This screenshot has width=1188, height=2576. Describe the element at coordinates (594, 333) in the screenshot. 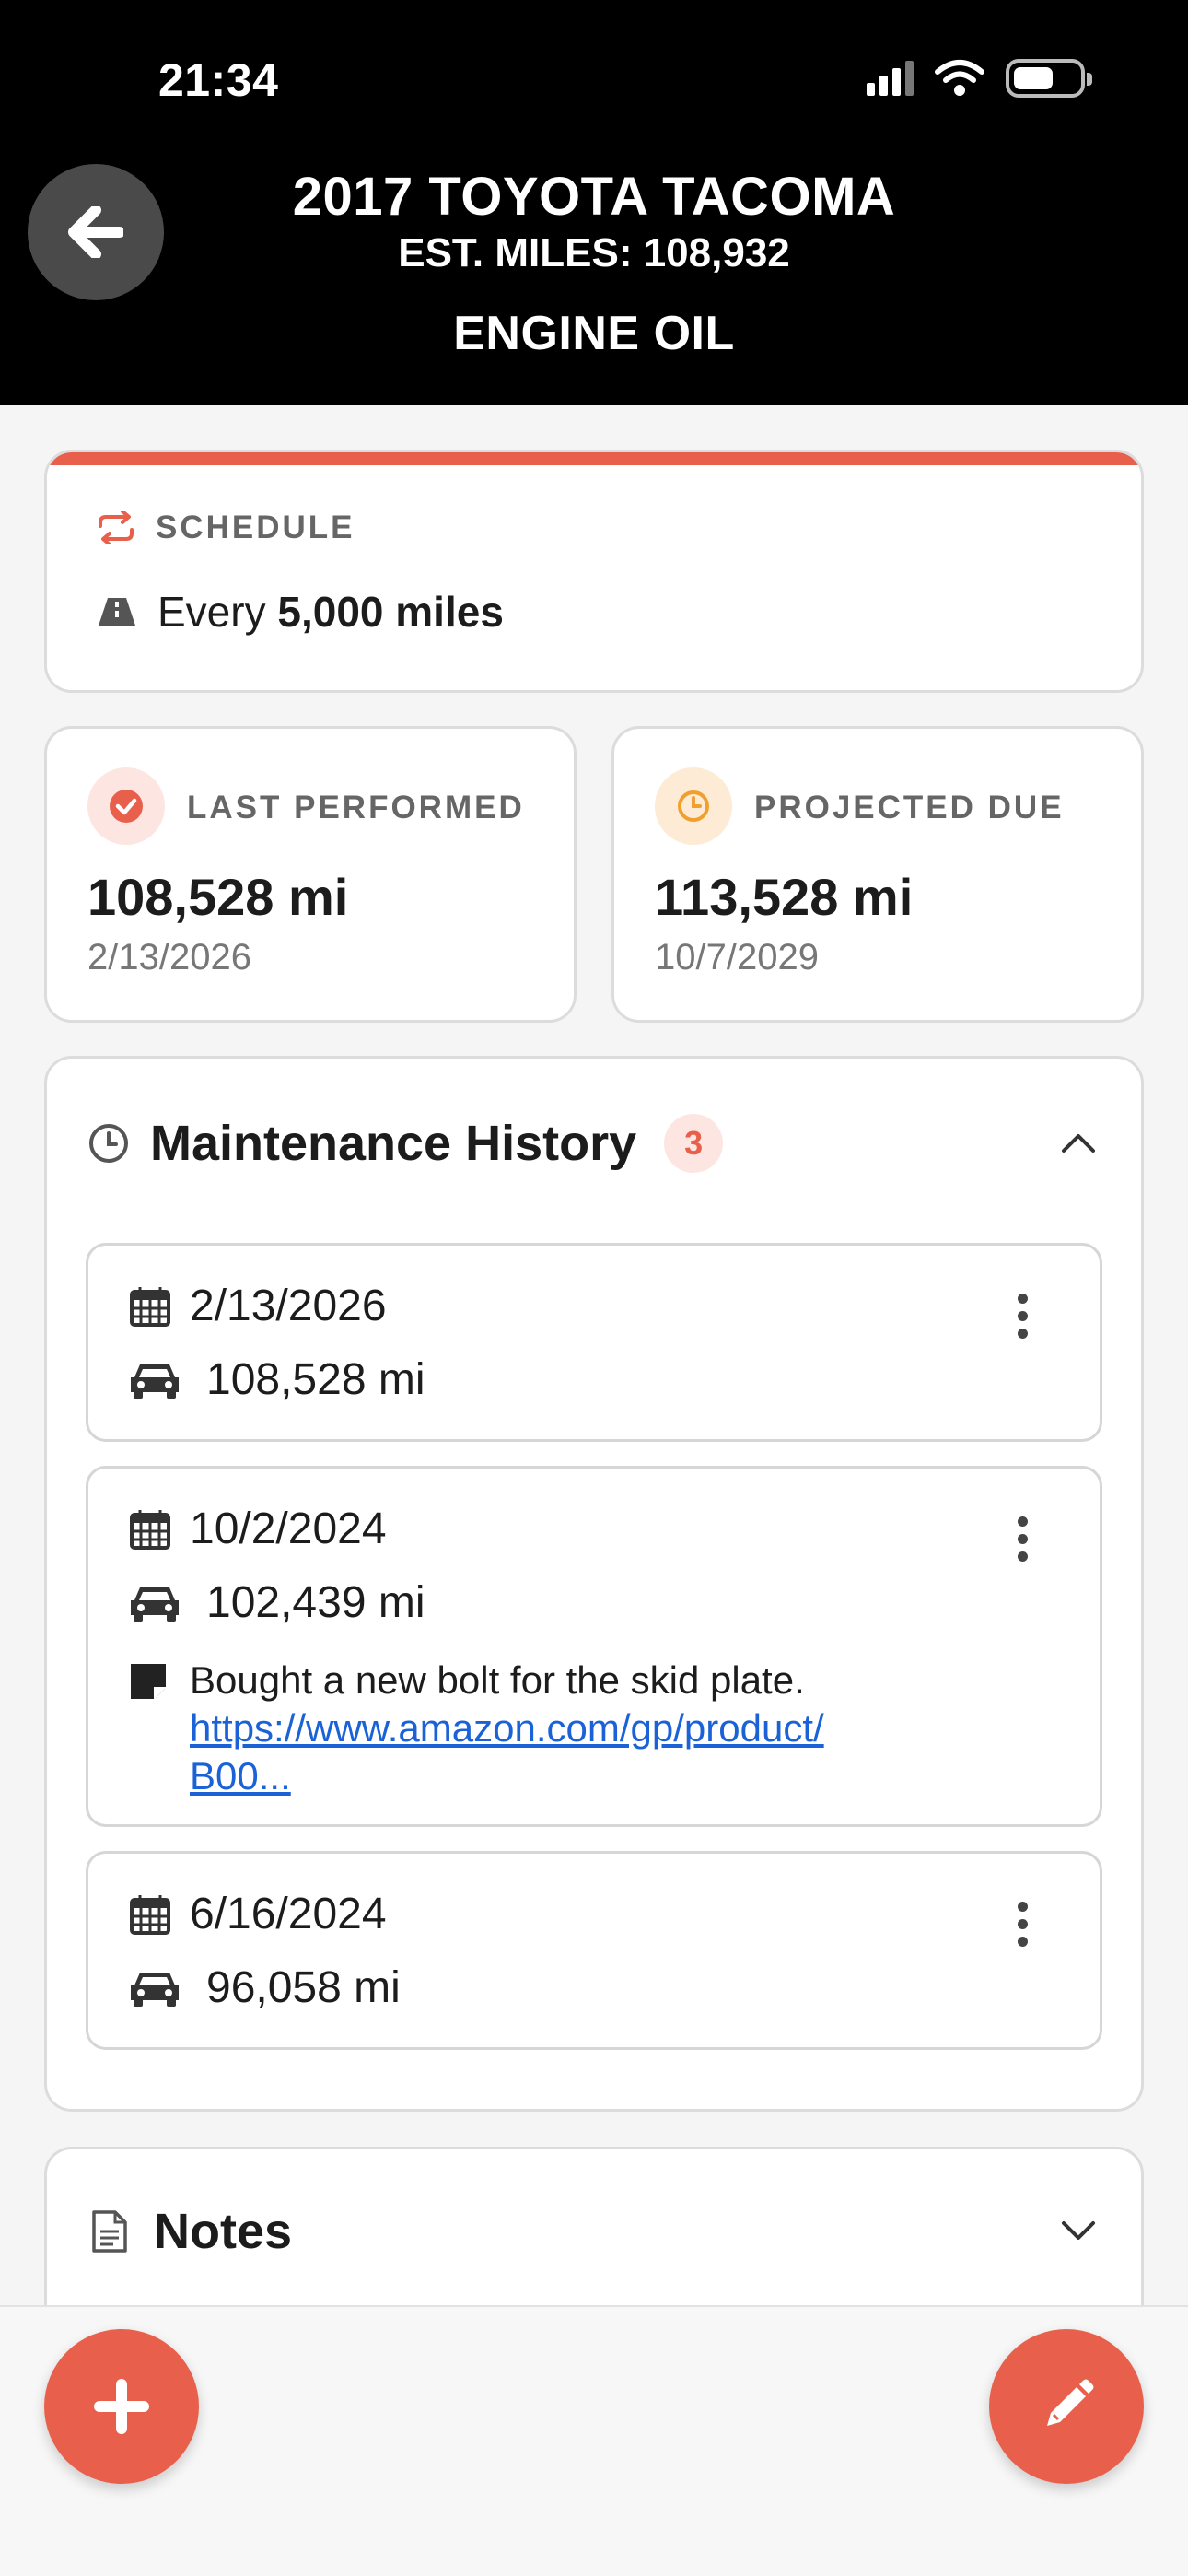

I see `maintenance-item-title: ENGINE OIL` at that location.